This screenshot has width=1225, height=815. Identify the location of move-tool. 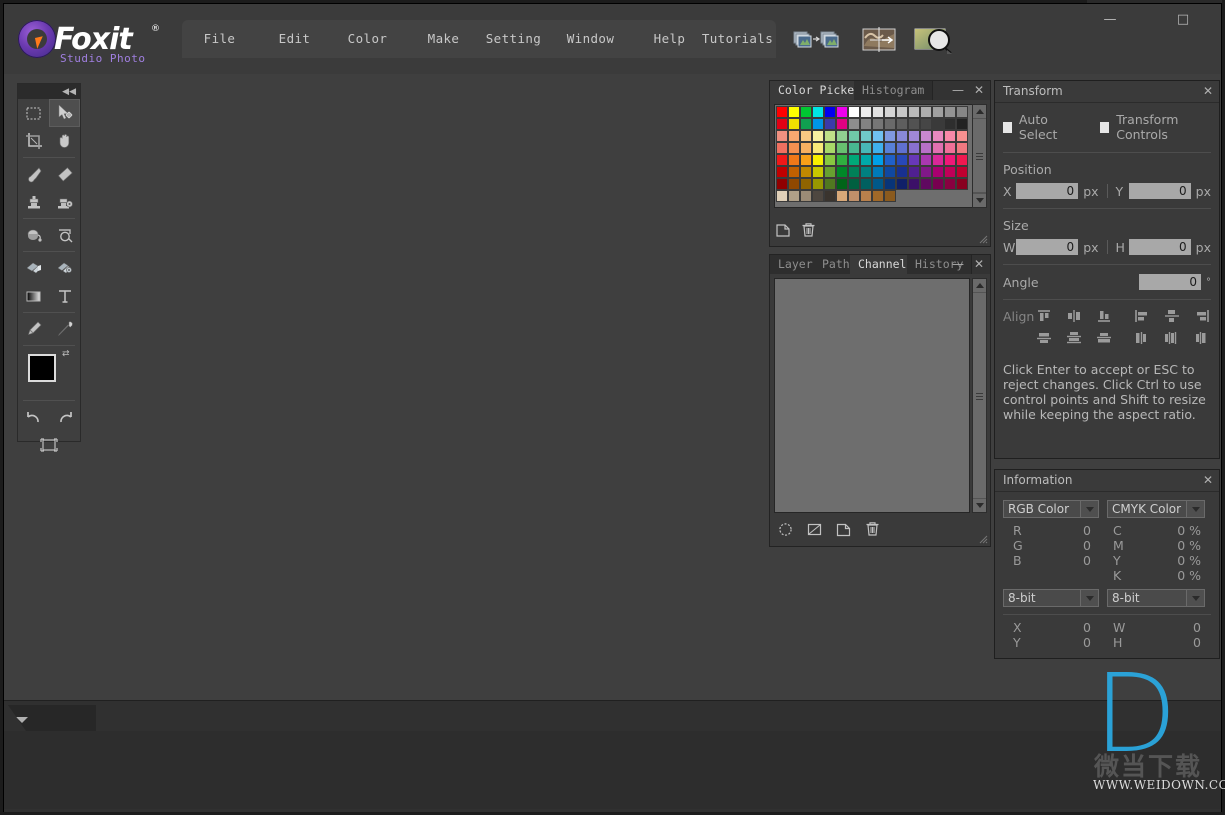
(64, 113).